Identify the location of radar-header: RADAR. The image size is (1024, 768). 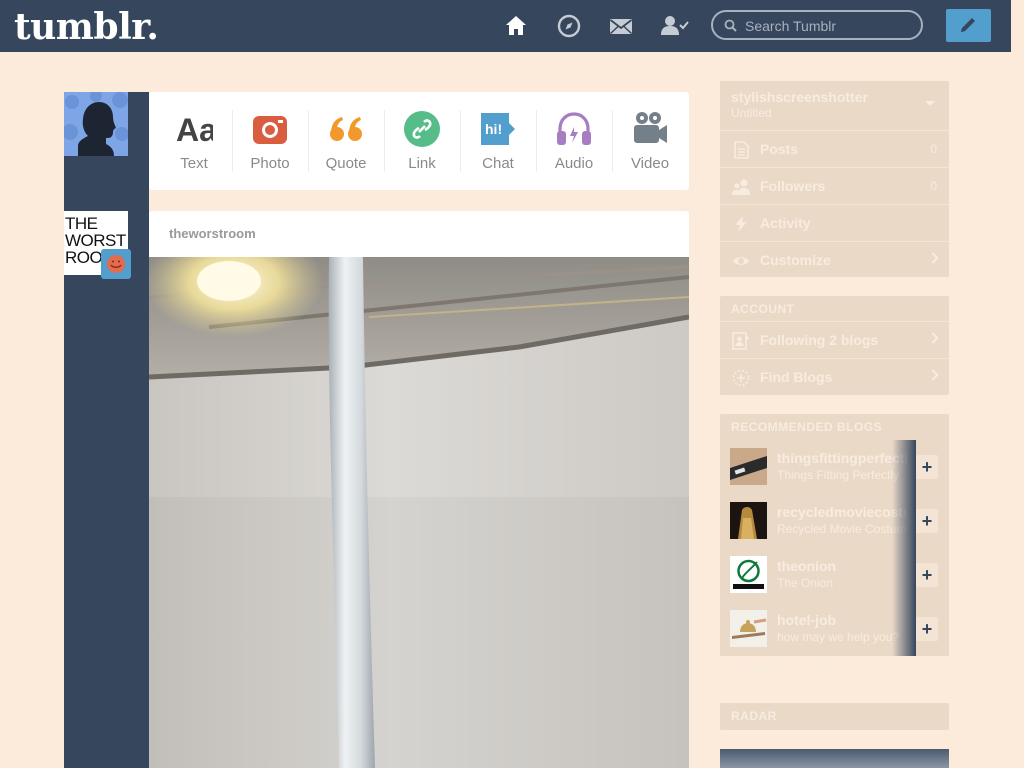
(754, 716).